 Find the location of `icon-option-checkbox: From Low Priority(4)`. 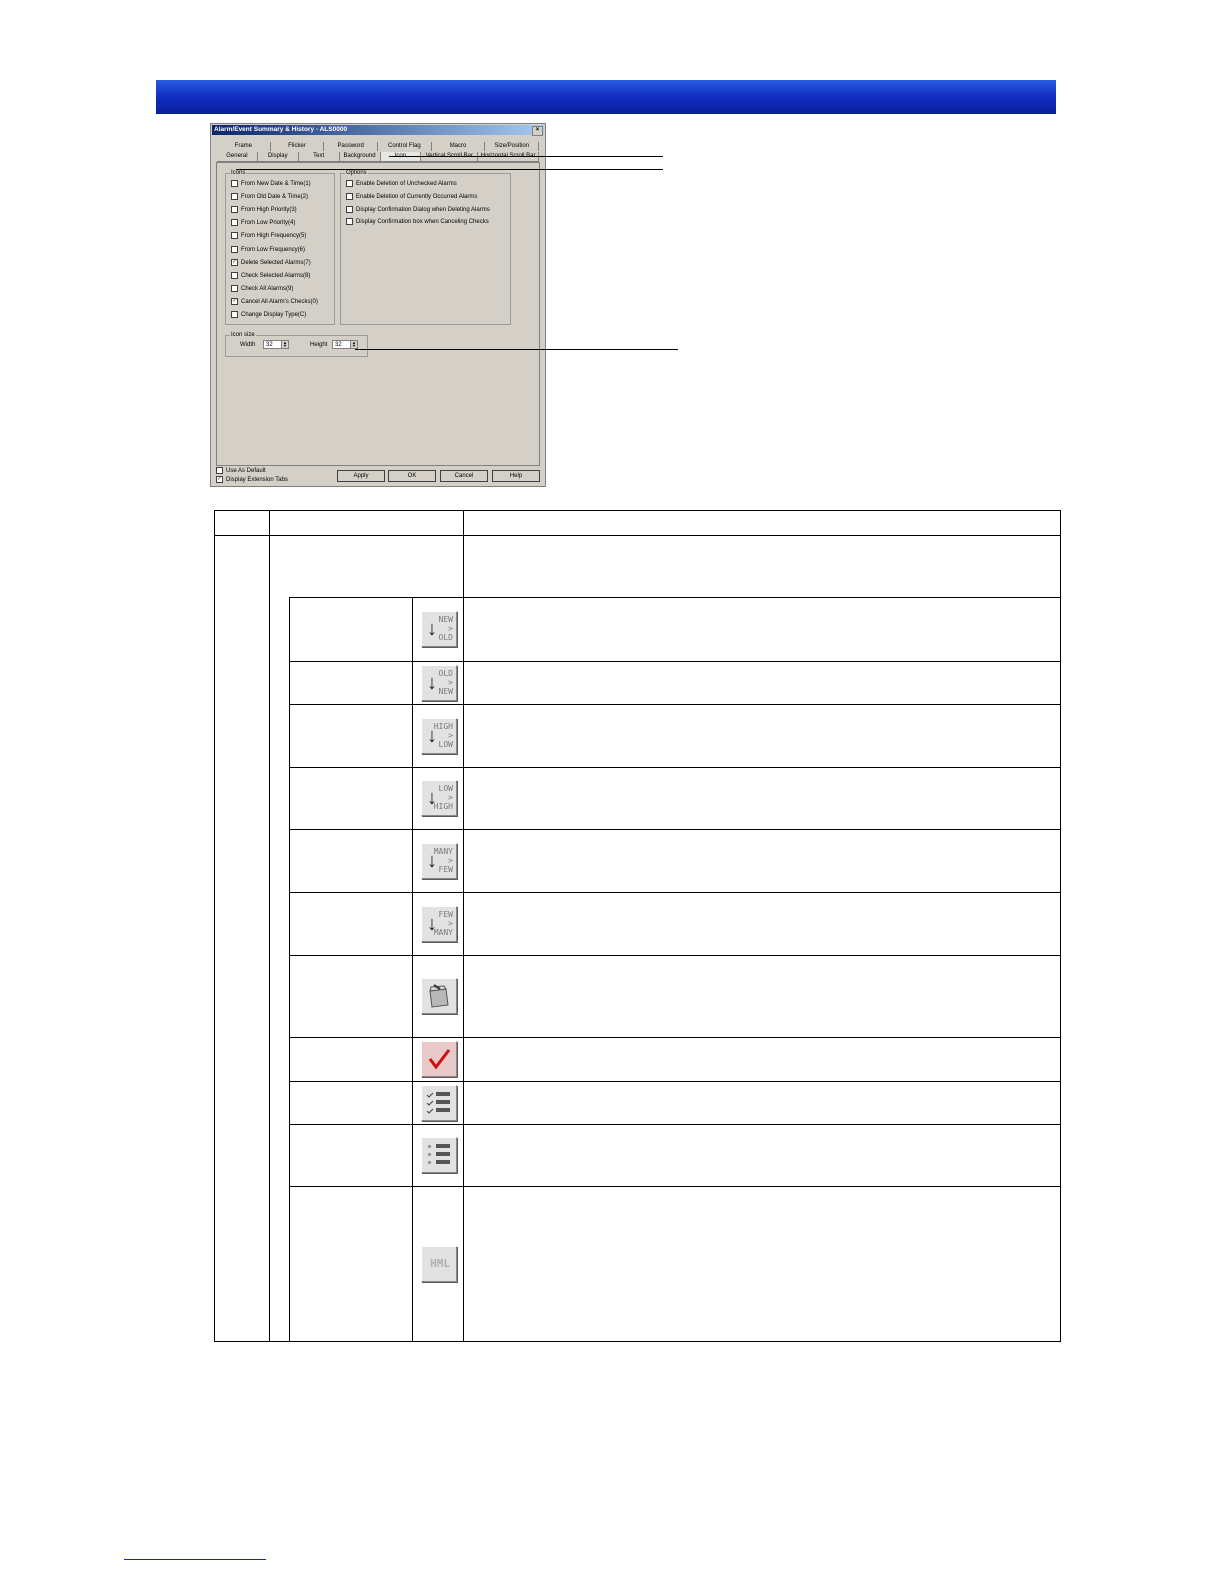

icon-option-checkbox: From Low Priority(4) is located at coordinates (263, 223).